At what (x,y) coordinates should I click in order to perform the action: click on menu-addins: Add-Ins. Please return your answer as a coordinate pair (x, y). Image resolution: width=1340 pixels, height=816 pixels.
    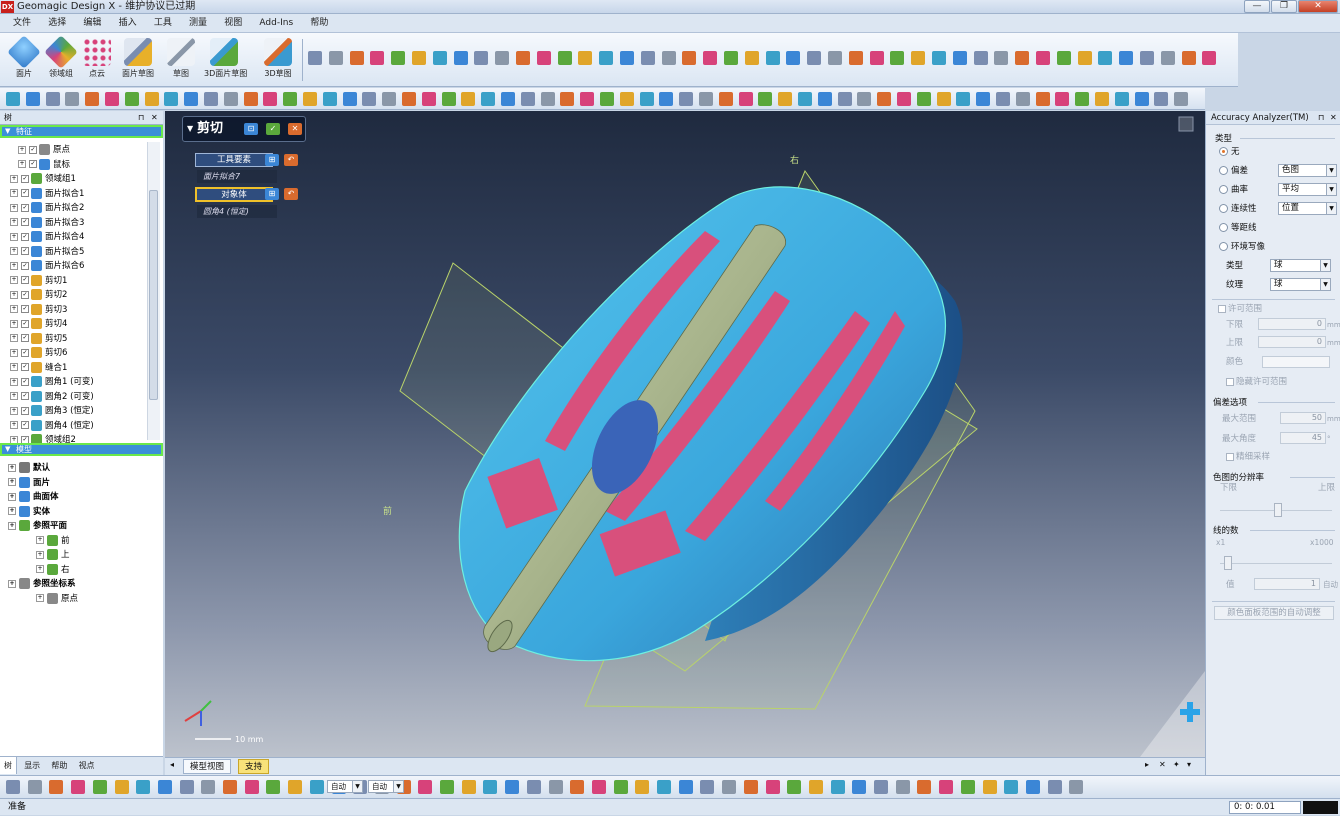
    Looking at the image, I should click on (276, 23).